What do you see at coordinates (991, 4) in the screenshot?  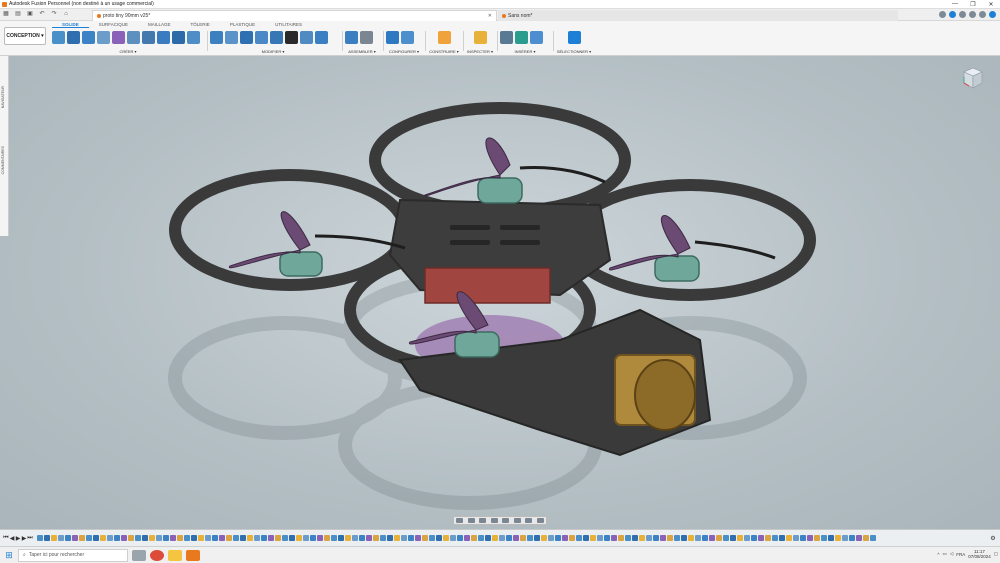 I see `close-button: ✕` at bounding box center [991, 4].